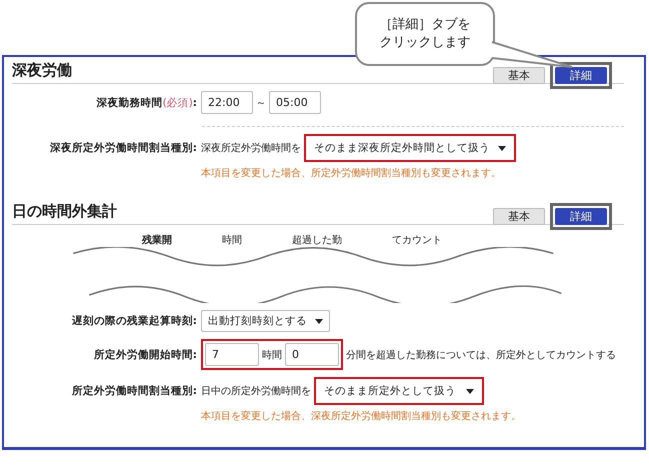 This screenshot has width=649, height=465. Describe the element at coordinates (147, 103) in the screenshot. I see `field-label: 深夜勤務時間(必須):` at that location.